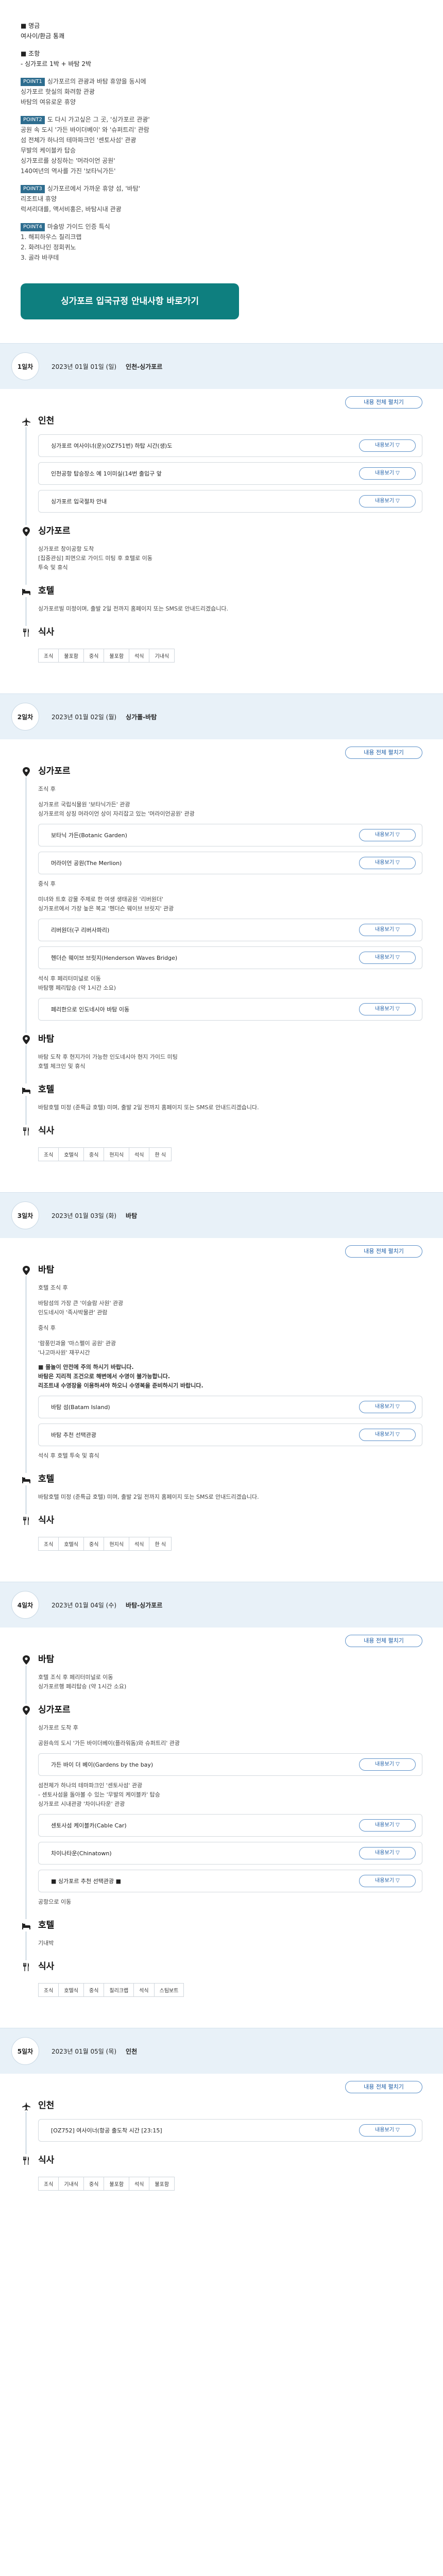 The image size is (443, 2576). Describe the element at coordinates (230, 1407) in the screenshot. I see `itinerary-item: 바탐 섬(Batam Island) 내용보기 ▽` at that location.